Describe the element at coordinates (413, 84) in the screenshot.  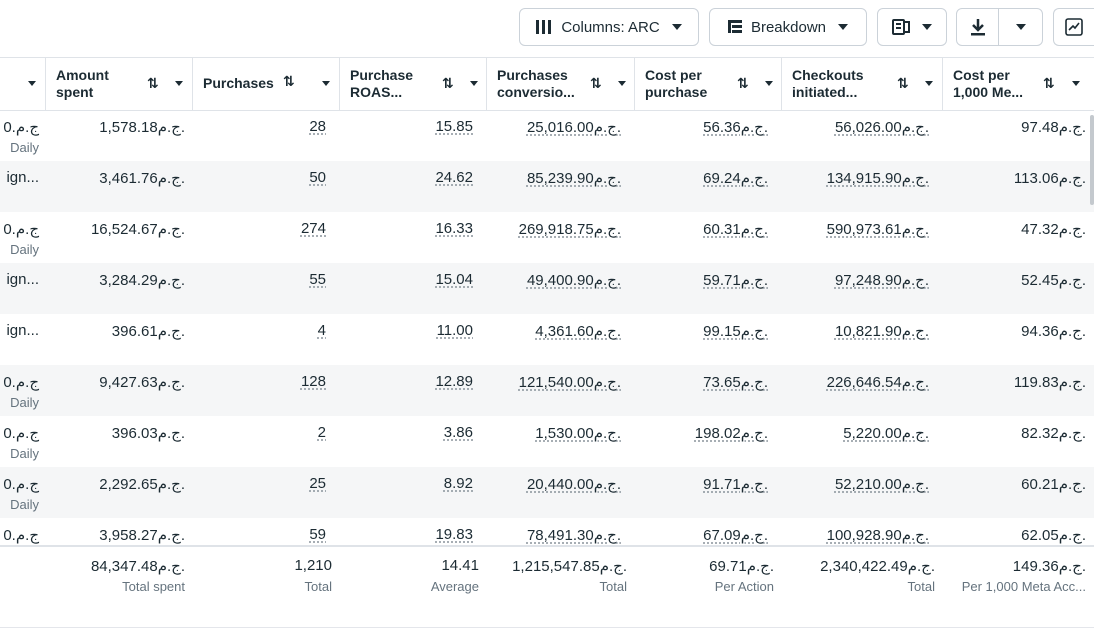
I see `column-header-purchase-roas: Purchase ROAS... ⇅` at that location.